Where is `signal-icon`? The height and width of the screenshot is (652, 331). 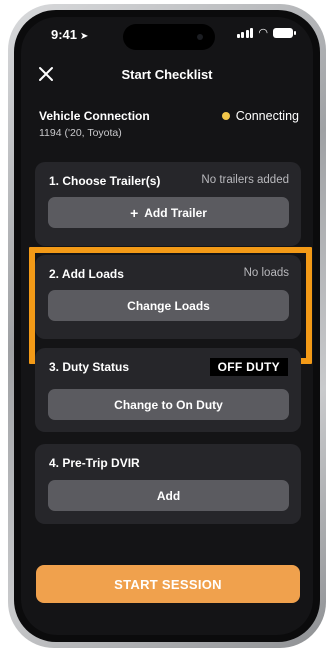 signal-icon is located at coordinates (245, 33).